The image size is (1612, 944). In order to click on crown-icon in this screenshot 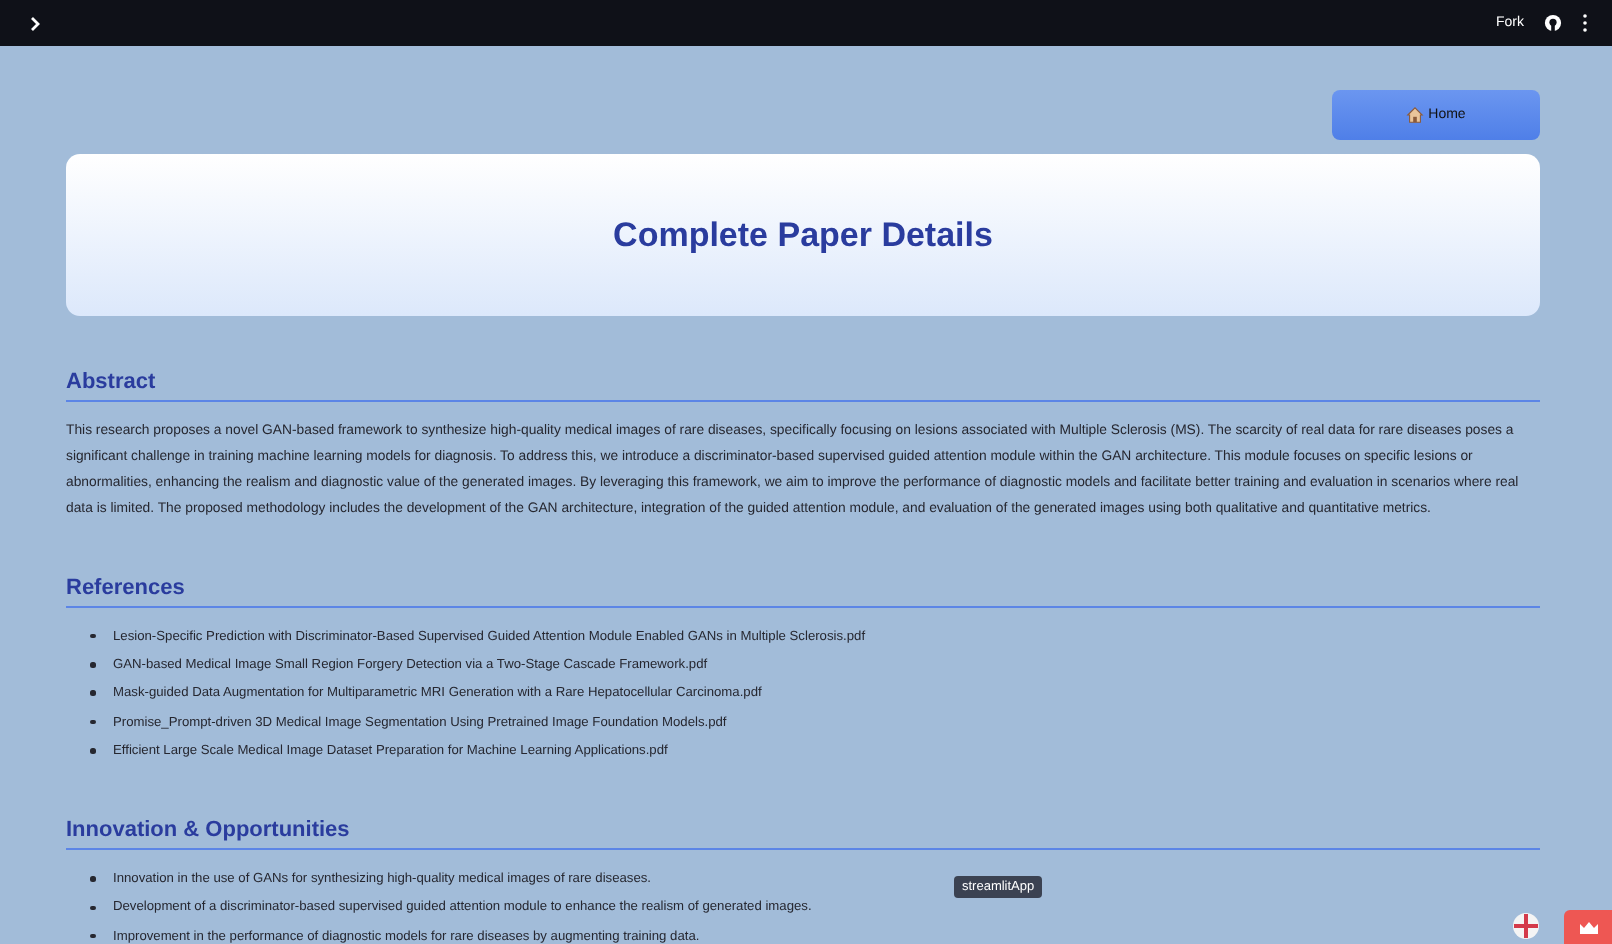, I will do `click(1588, 927)`.